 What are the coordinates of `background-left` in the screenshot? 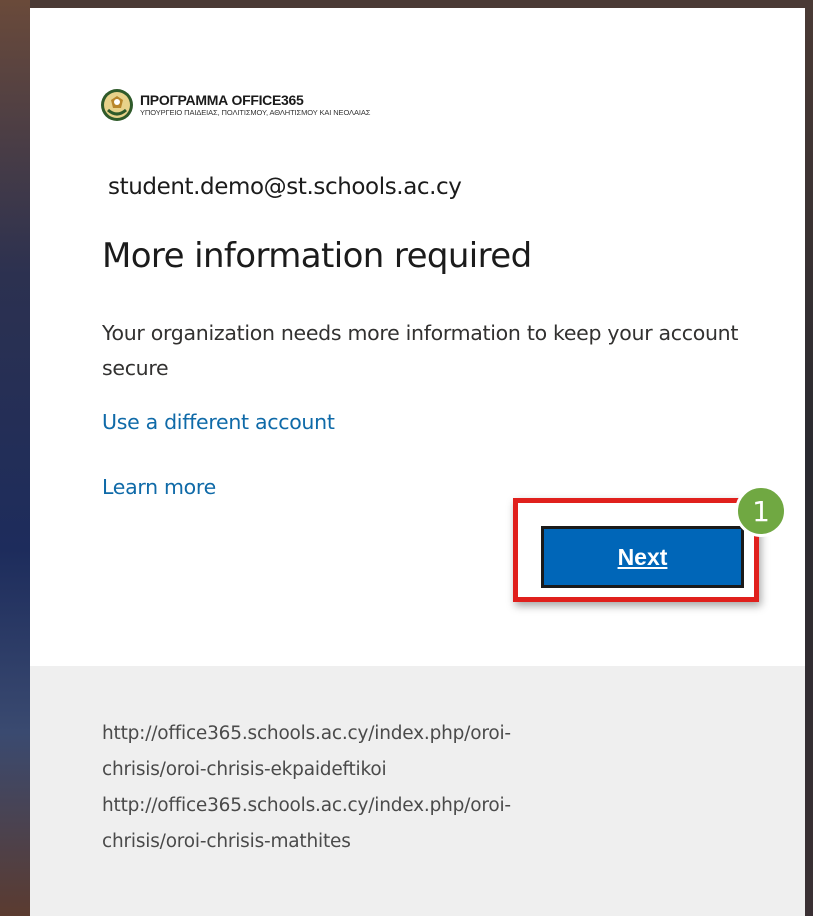 It's located at (15, 458).